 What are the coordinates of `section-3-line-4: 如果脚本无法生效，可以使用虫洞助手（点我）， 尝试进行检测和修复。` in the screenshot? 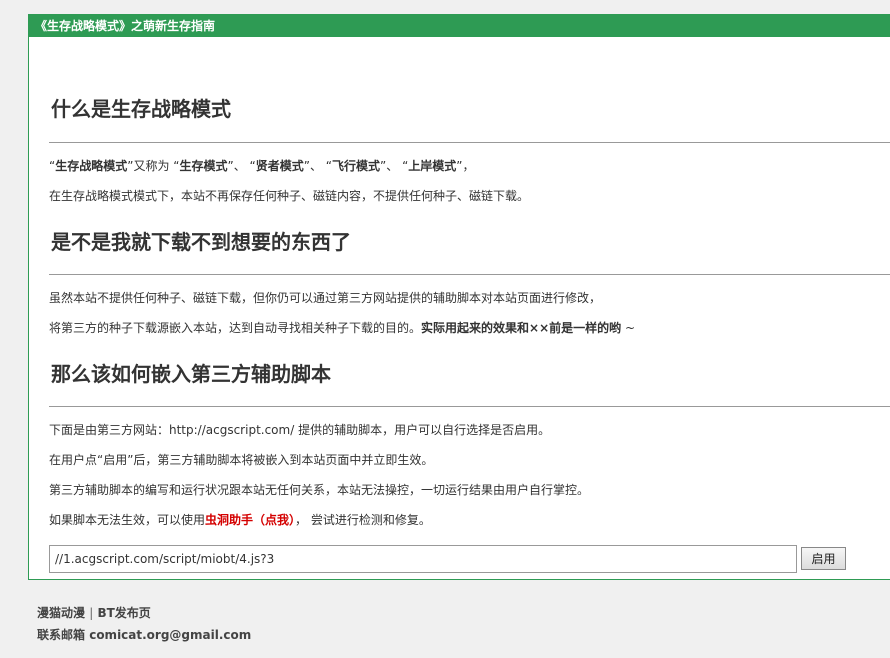 It's located at (240, 520).